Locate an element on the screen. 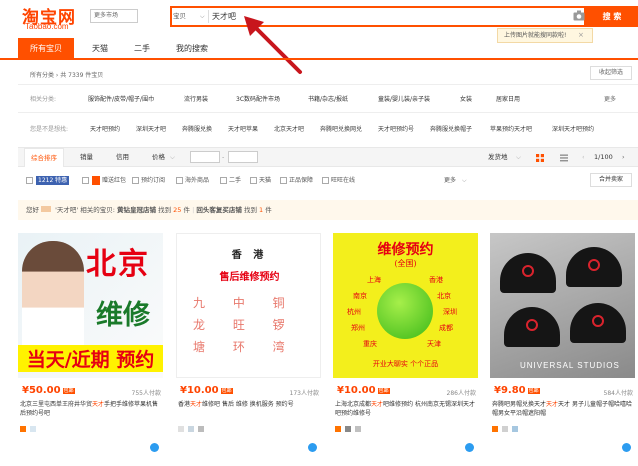  suggested-search-item: 天才吧预约 is located at coordinates (105, 128).